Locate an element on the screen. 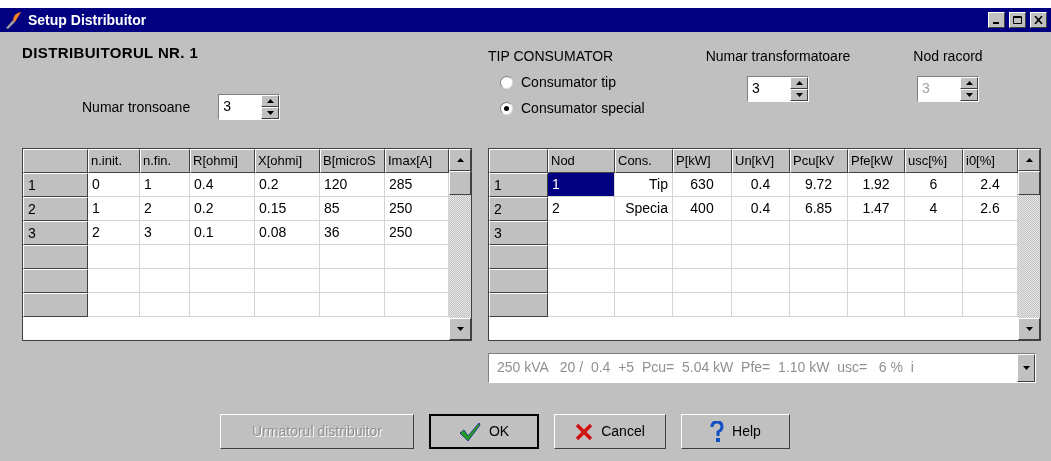 This screenshot has width=1051, height=461. table-cell: 630 is located at coordinates (702, 185).